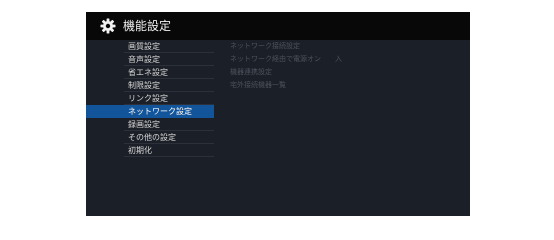 Image resolution: width=554 pixels, height=240 pixels. What do you see at coordinates (150, 98) in the screenshot?
I see `menu-item-link: リンク設定` at bounding box center [150, 98].